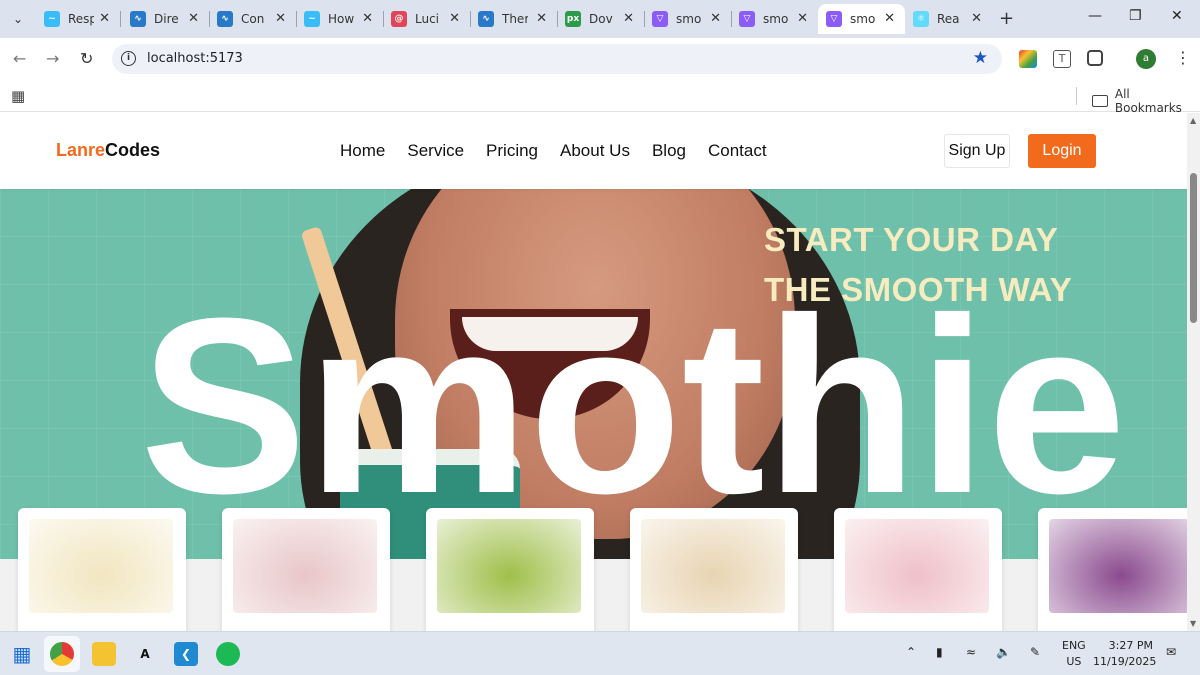  Describe the element at coordinates (1118, 566) in the screenshot. I see `berry-smoothie-image` at that location.